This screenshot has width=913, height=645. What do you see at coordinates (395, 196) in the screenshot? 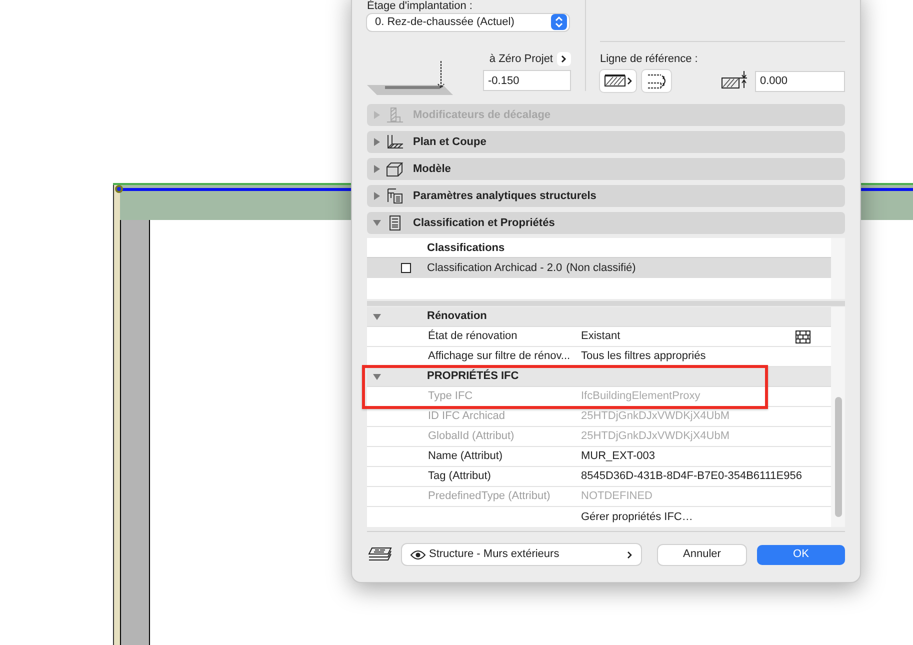
I see `analytic-sheet-icon` at bounding box center [395, 196].